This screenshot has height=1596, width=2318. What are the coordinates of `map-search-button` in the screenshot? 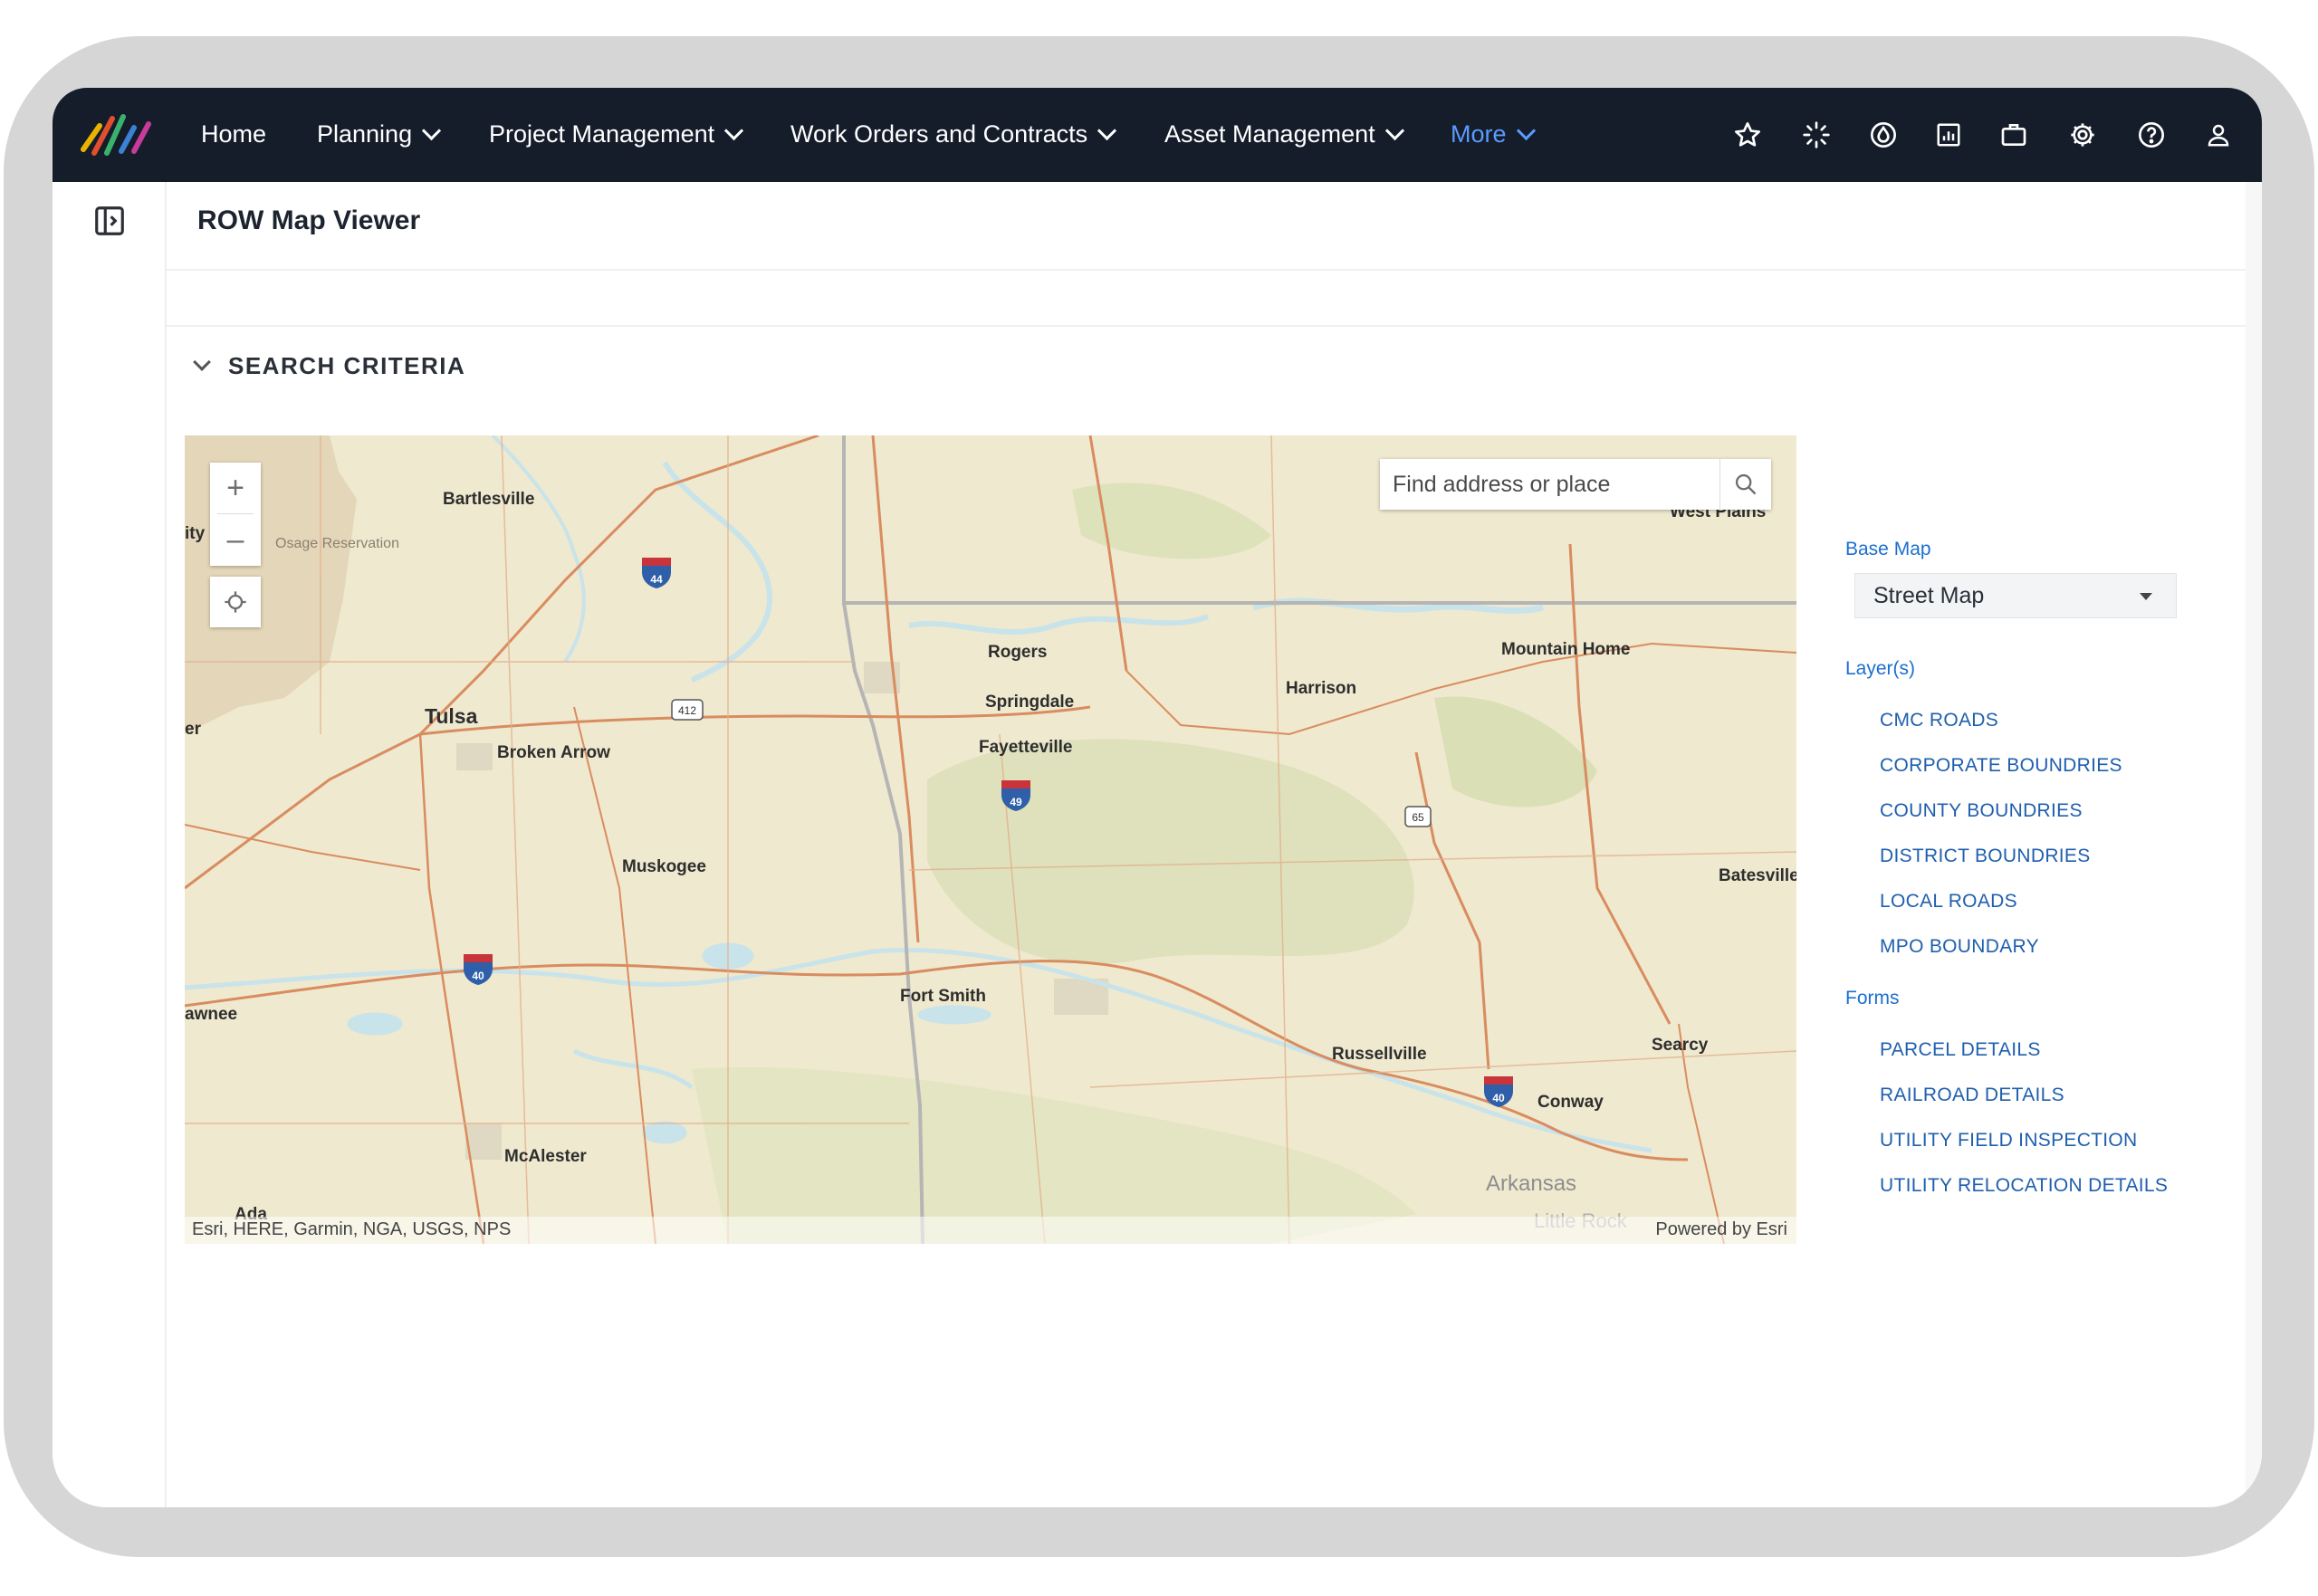 It's located at (1745, 484).